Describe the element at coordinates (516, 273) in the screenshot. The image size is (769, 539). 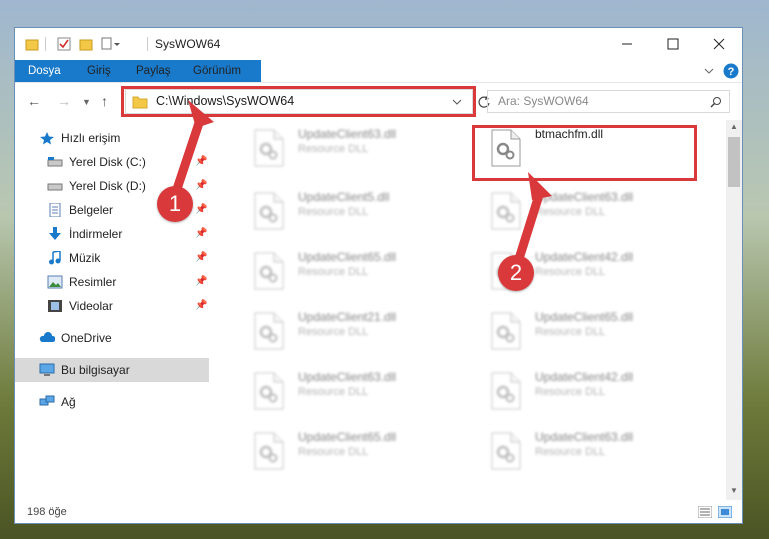
I see `step-badge-2: 2` at that location.